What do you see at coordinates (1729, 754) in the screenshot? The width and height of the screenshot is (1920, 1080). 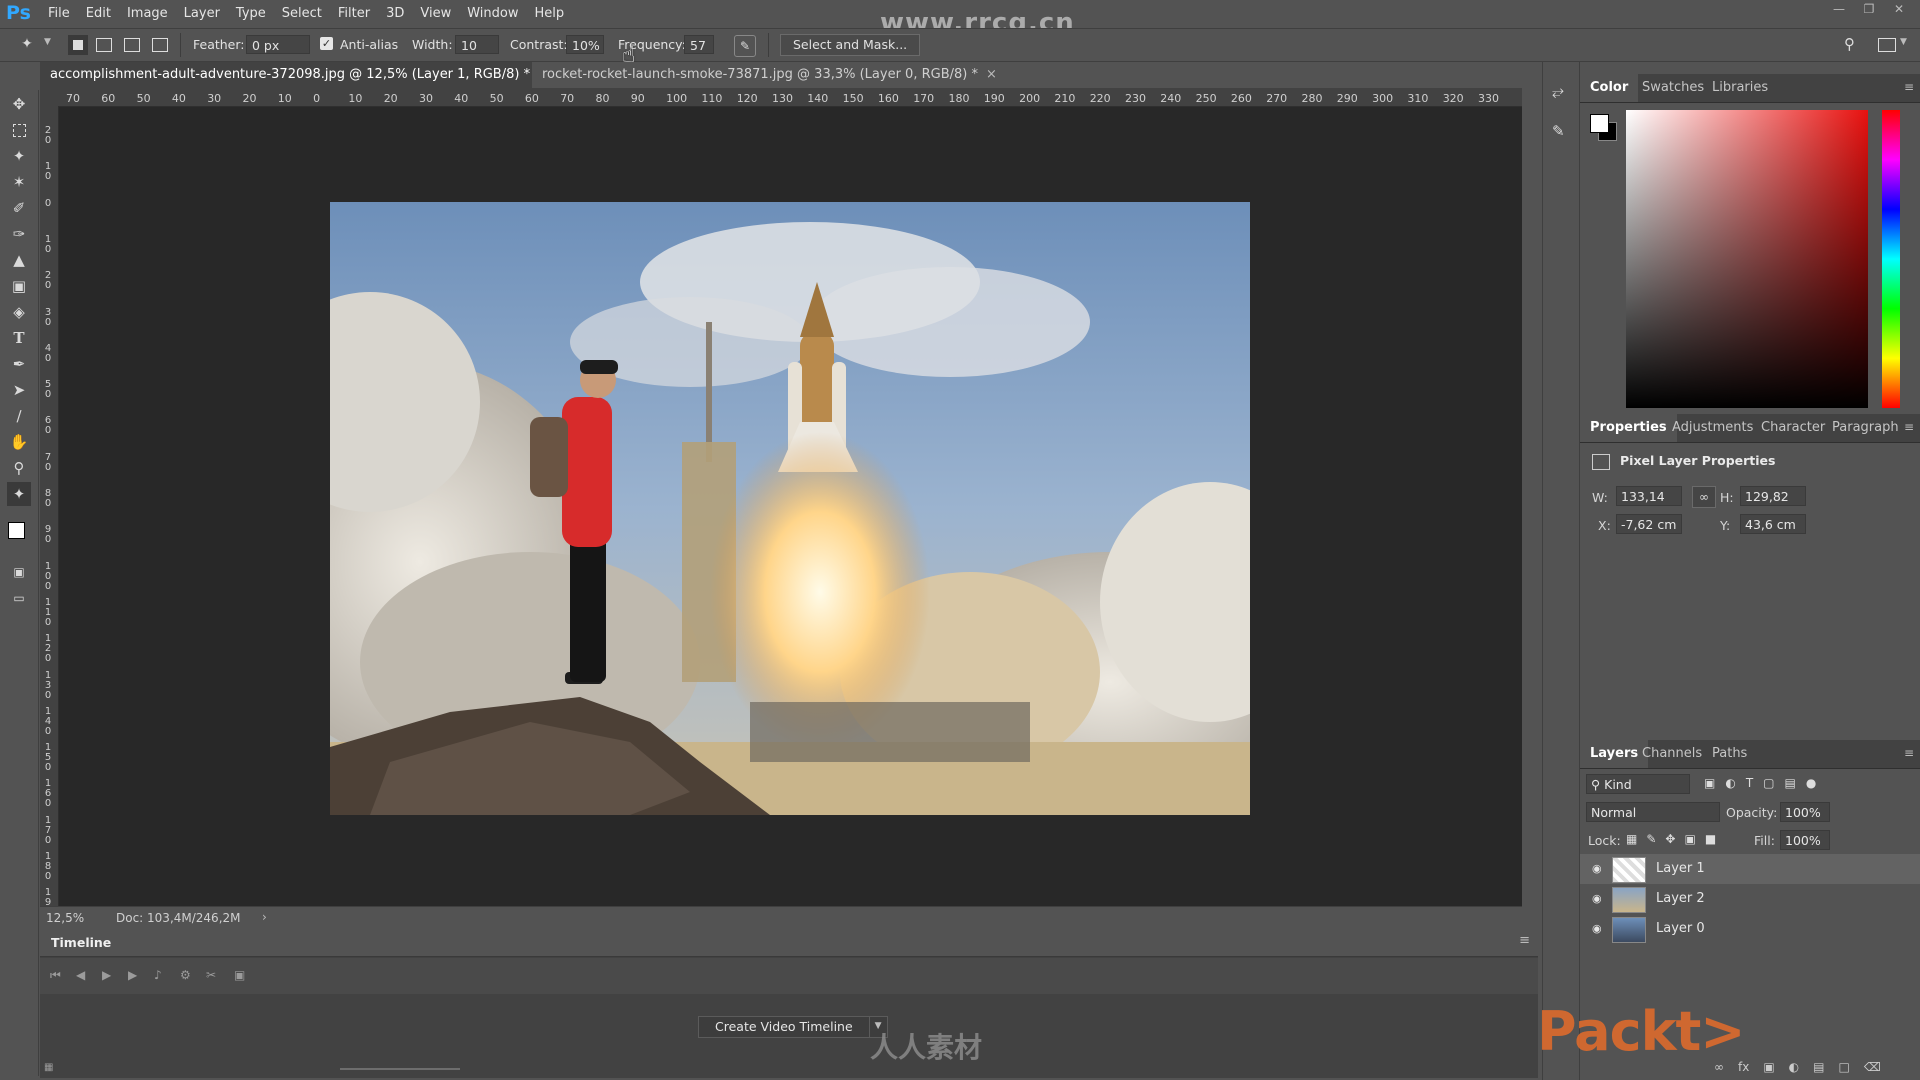 I see `tab-paths: Paths` at bounding box center [1729, 754].